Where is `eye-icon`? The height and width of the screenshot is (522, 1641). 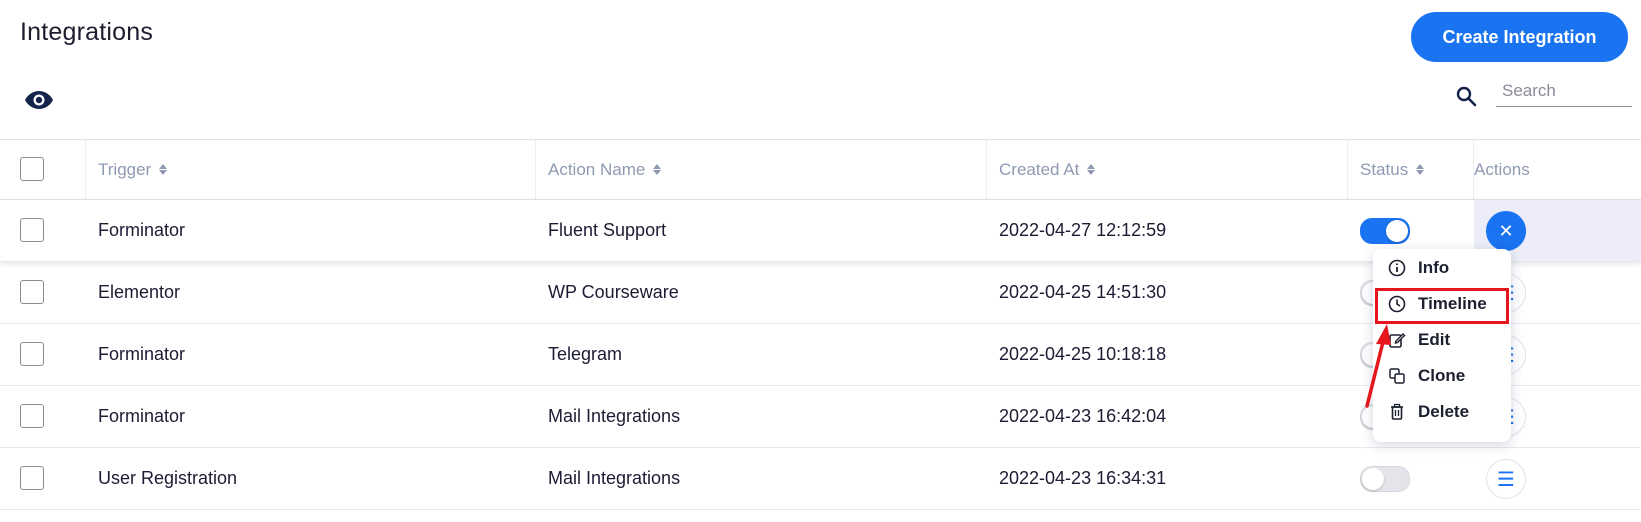 eye-icon is located at coordinates (39, 100).